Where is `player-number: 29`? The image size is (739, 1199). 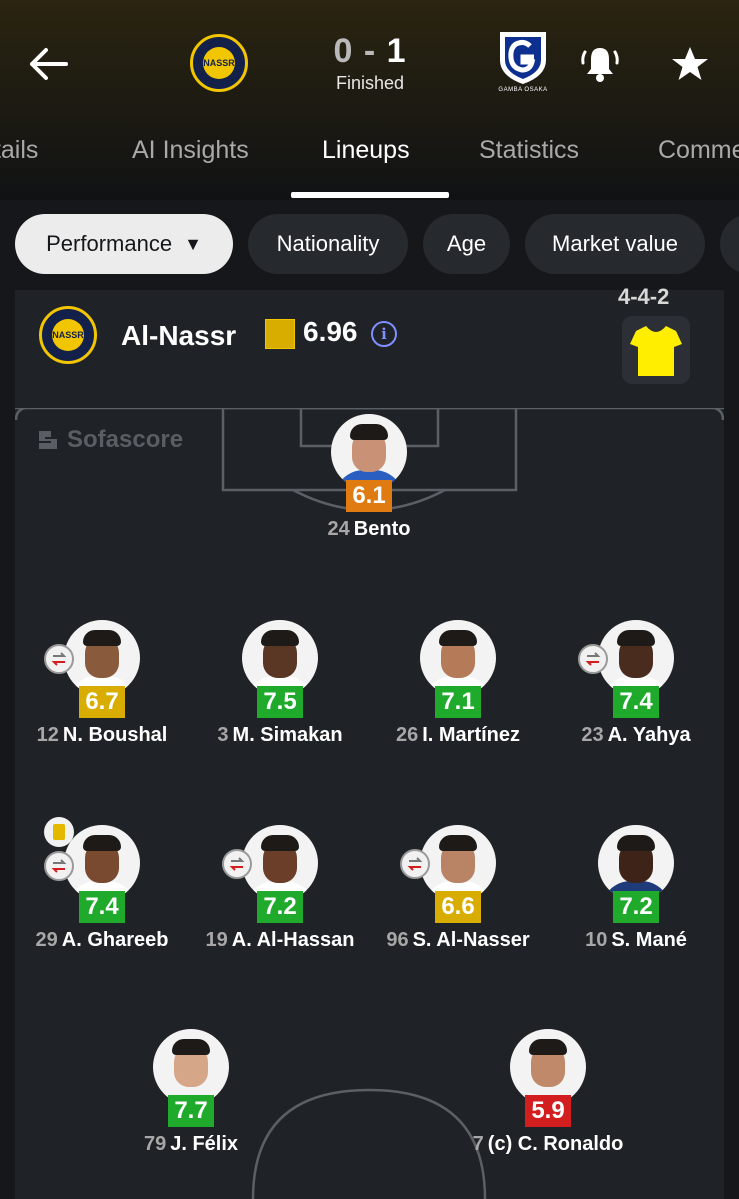
player-number: 29 is located at coordinates (46, 940).